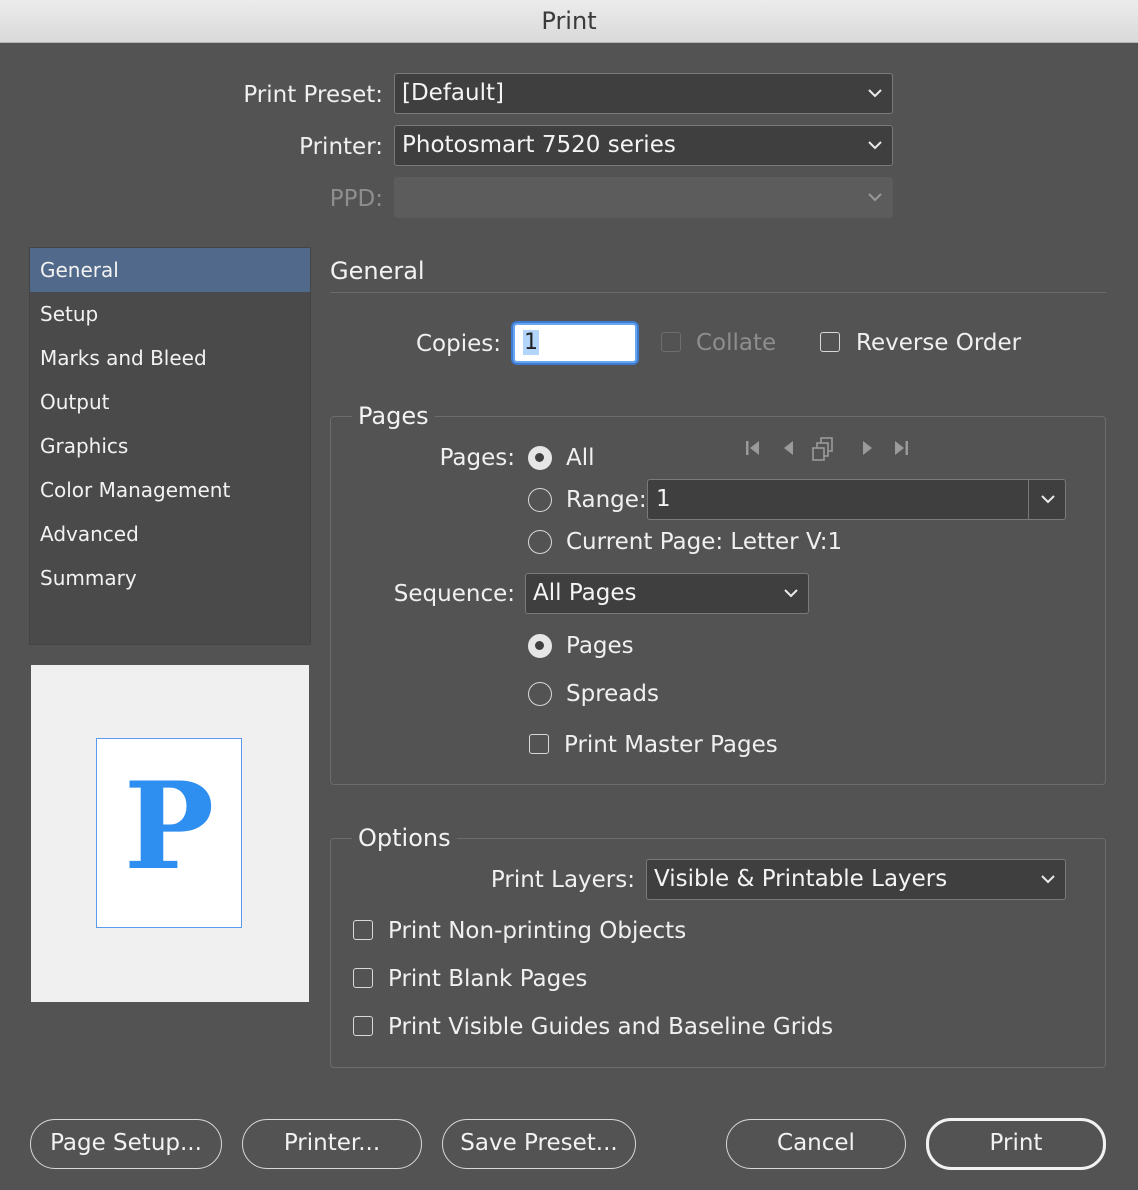  I want to click on print-non-printing-checkbox, so click(363, 930).